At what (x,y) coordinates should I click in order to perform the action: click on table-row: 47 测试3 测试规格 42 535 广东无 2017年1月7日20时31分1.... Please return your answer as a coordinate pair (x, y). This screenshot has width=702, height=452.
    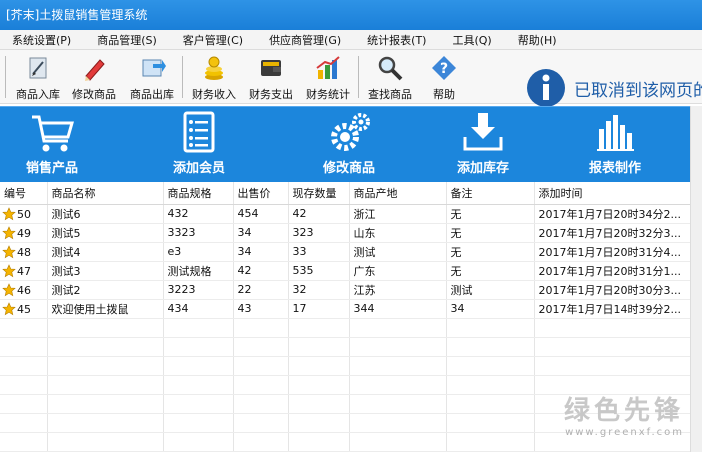
    Looking at the image, I should click on (345, 271).